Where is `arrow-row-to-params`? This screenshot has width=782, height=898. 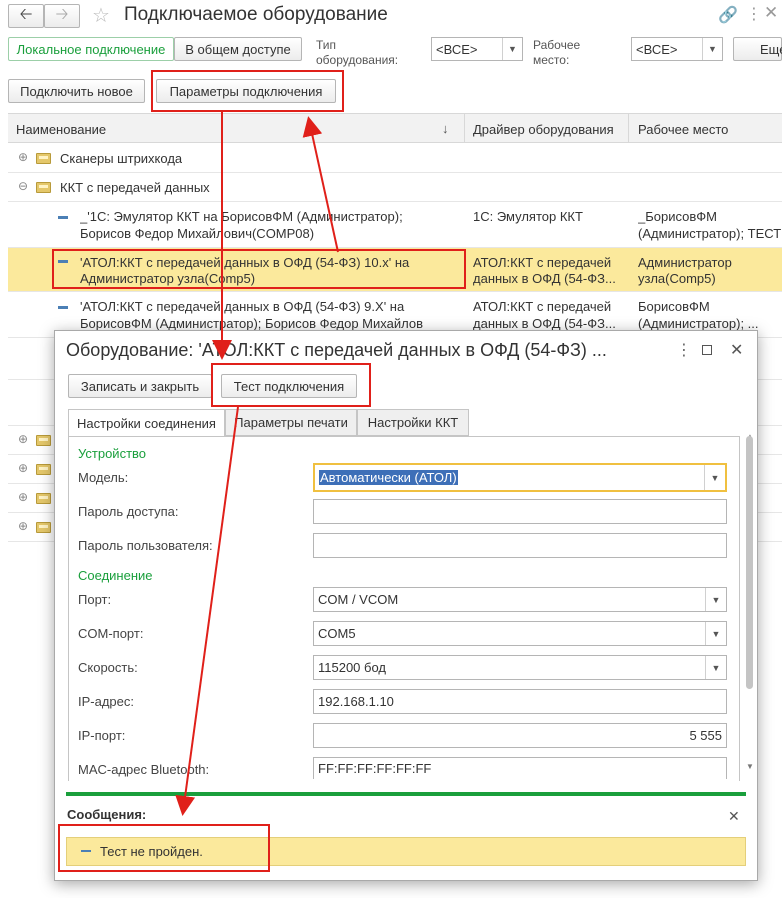
arrow-row-to-params is located at coordinates (320, 184).